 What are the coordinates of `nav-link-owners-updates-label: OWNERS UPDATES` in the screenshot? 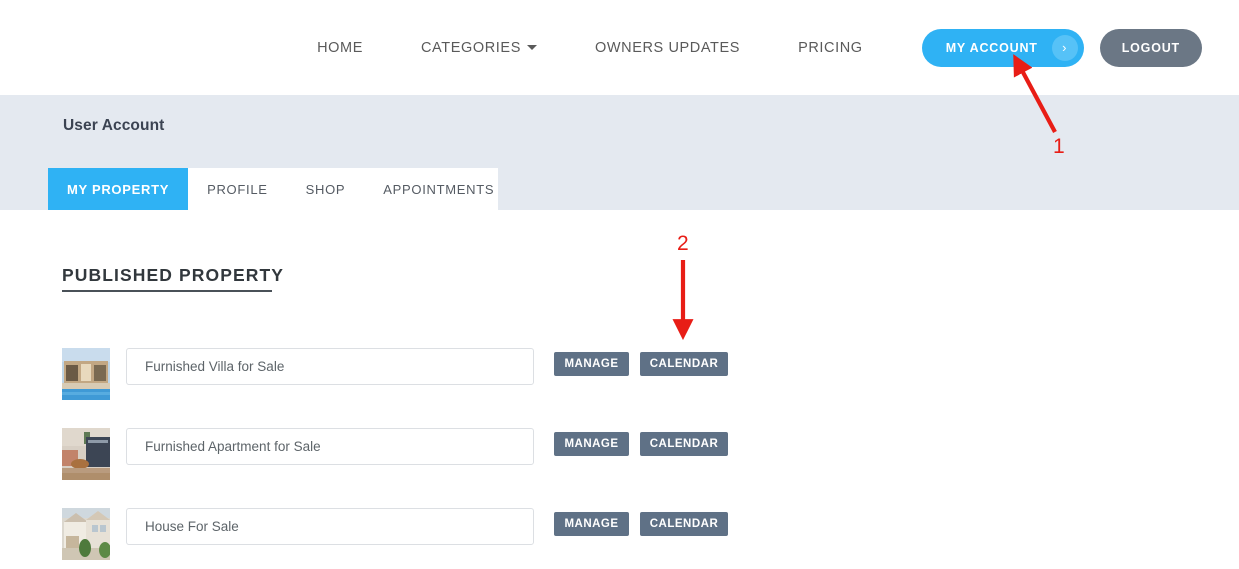 It's located at (667, 47).